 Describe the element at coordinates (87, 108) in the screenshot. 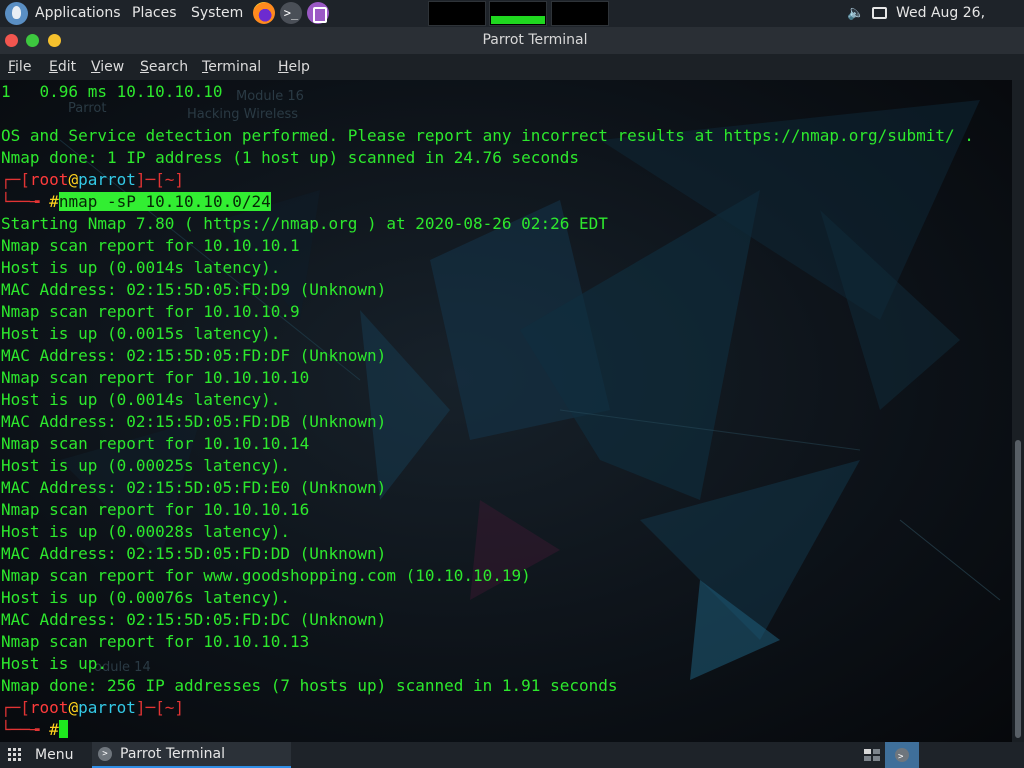

I see `wallpaper-label-parrot: Parrot` at that location.